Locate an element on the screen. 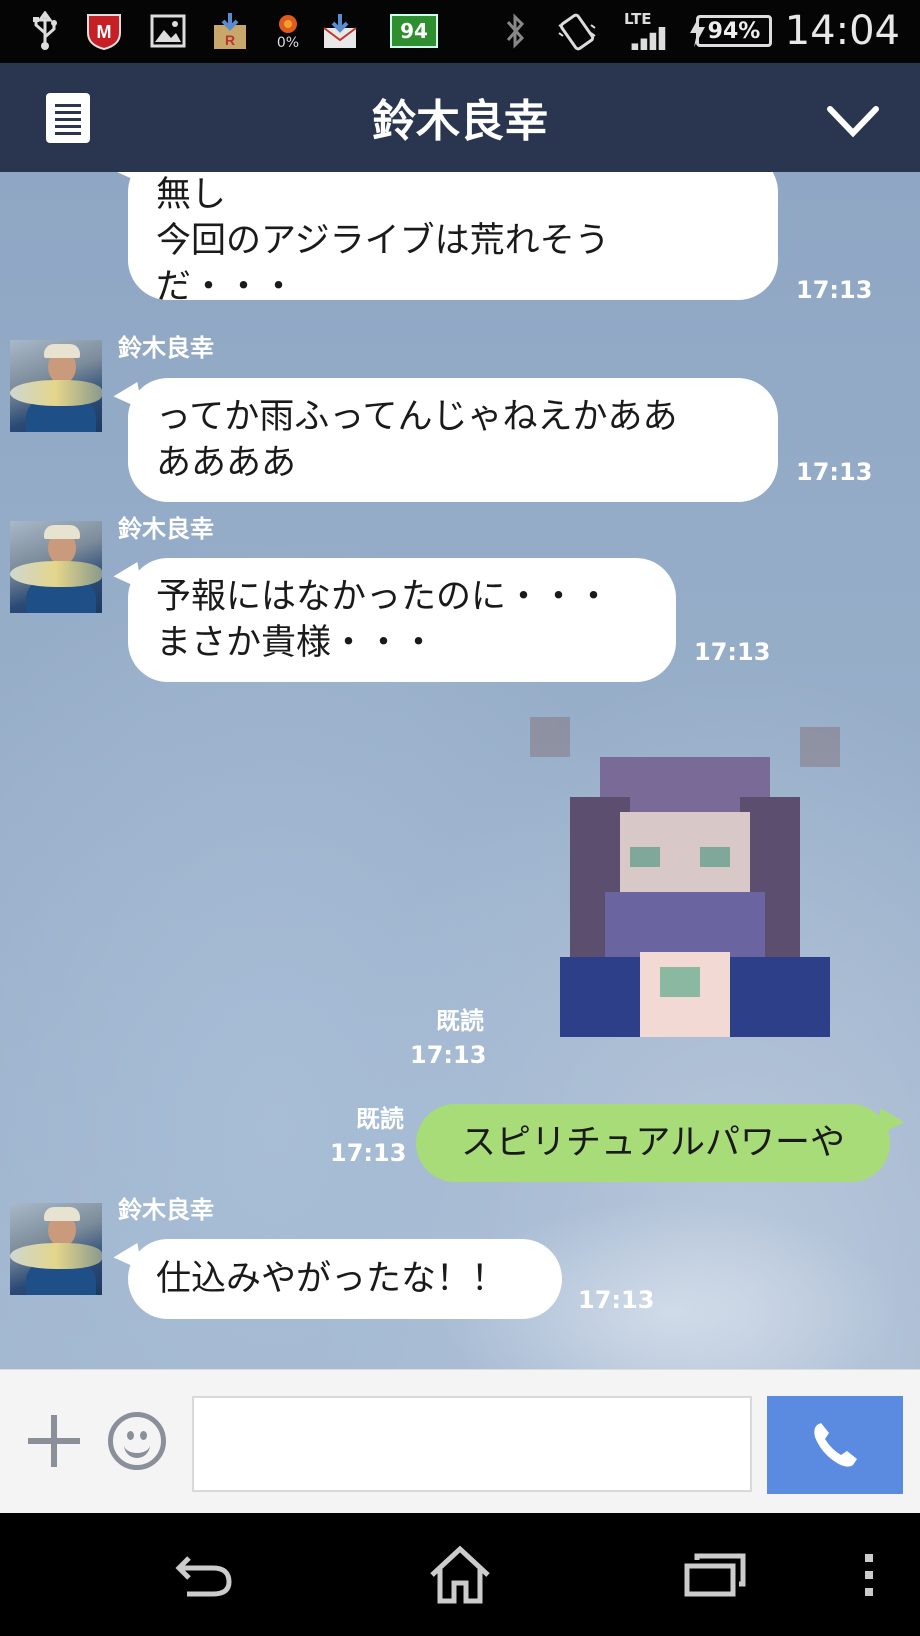 Image resolution: width=920 pixels, height=1636 pixels. system-nav-bar is located at coordinates (460, 1574).